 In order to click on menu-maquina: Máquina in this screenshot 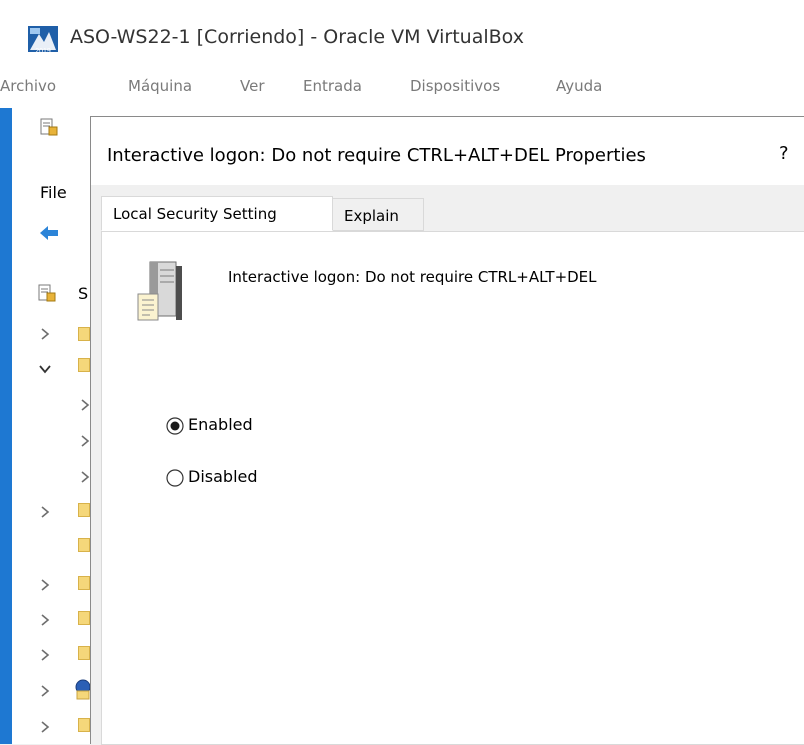, I will do `click(160, 86)`.